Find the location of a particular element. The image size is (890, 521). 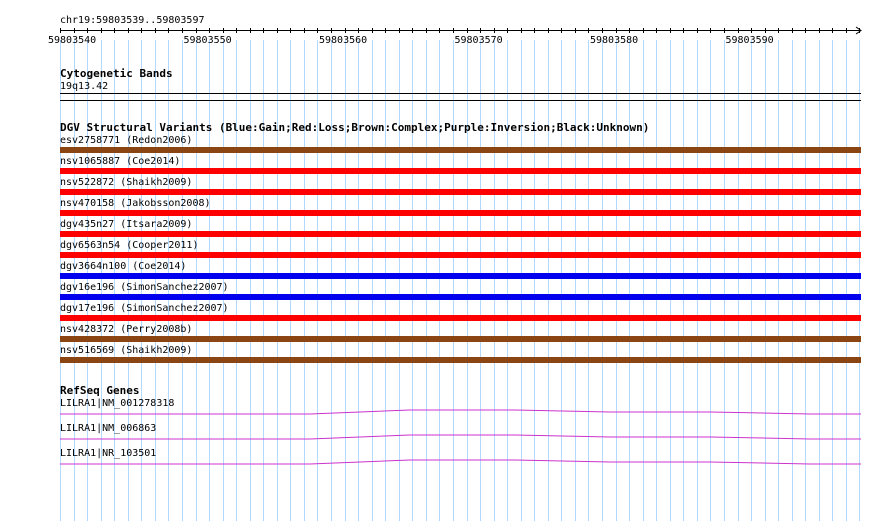

dgv-feature-label: nsv1065887 (Coe2014) is located at coordinates (120, 162).